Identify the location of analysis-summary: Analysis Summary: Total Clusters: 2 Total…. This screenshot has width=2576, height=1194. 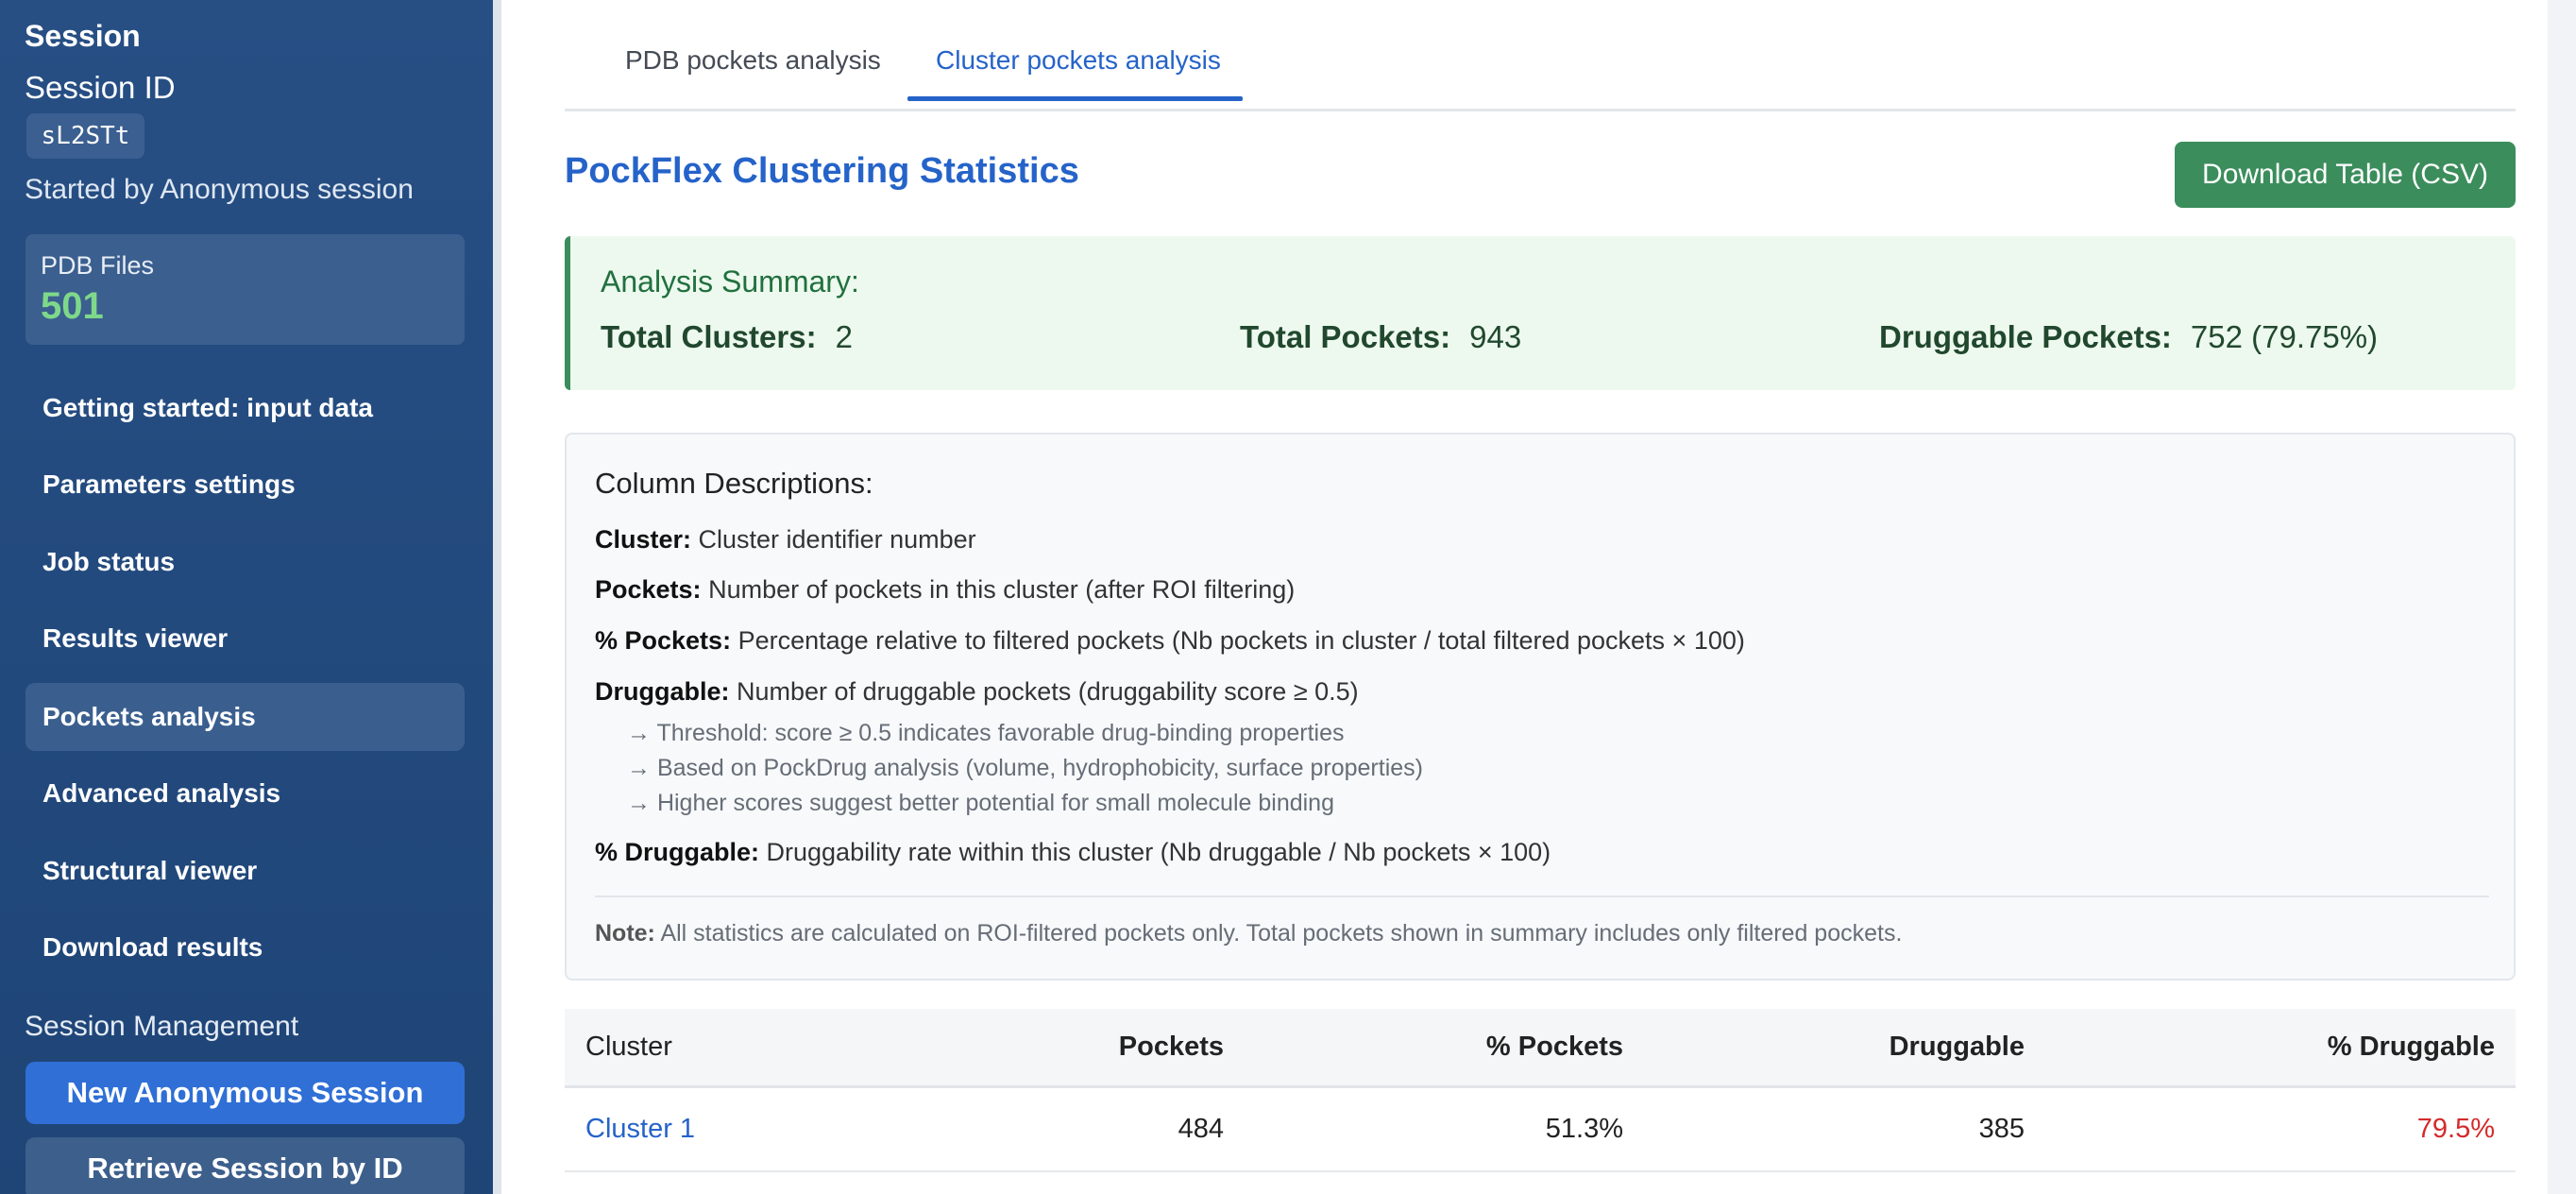
(1540, 313).